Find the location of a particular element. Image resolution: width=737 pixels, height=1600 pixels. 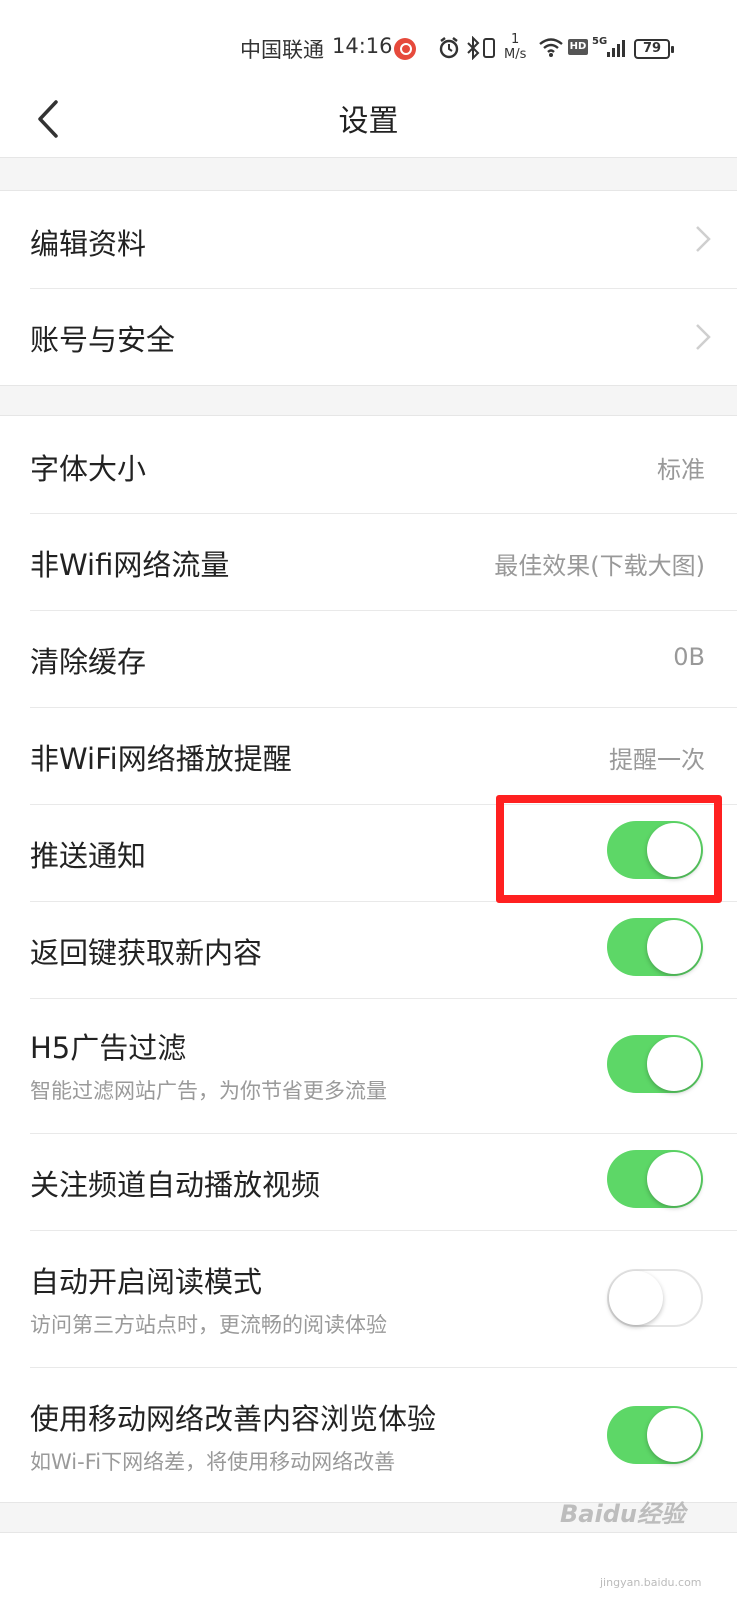

row-title: 返回键获取新内容 is located at coordinates (146, 953).